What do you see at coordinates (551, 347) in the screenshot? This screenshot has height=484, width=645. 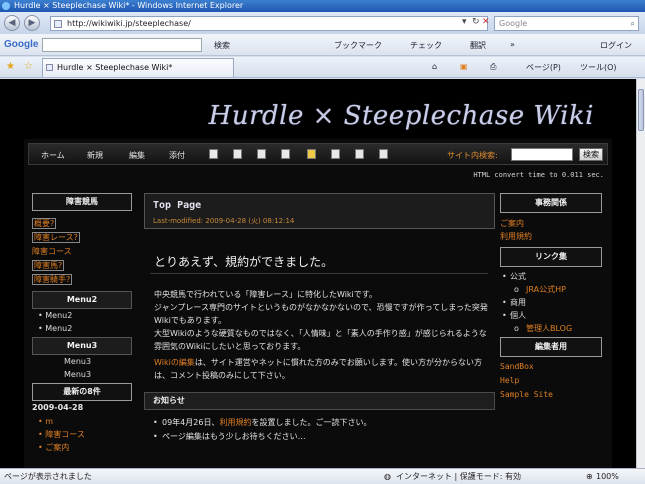 I see `right-heading-editors: 編集者用` at bounding box center [551, 347].